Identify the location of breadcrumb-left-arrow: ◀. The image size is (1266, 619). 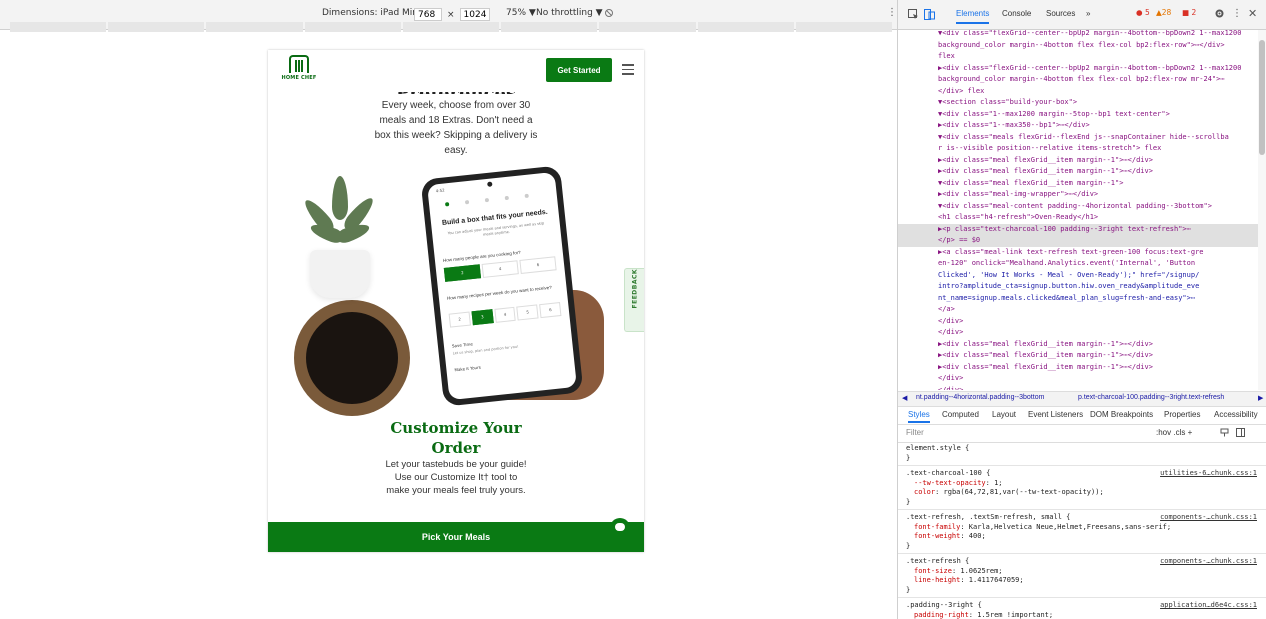
(904, 398).